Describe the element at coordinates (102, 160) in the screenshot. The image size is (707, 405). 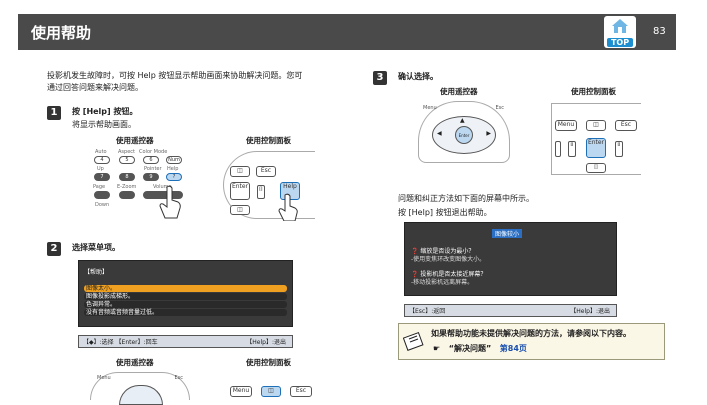
I see `remote-btn-4: 4` at that location.